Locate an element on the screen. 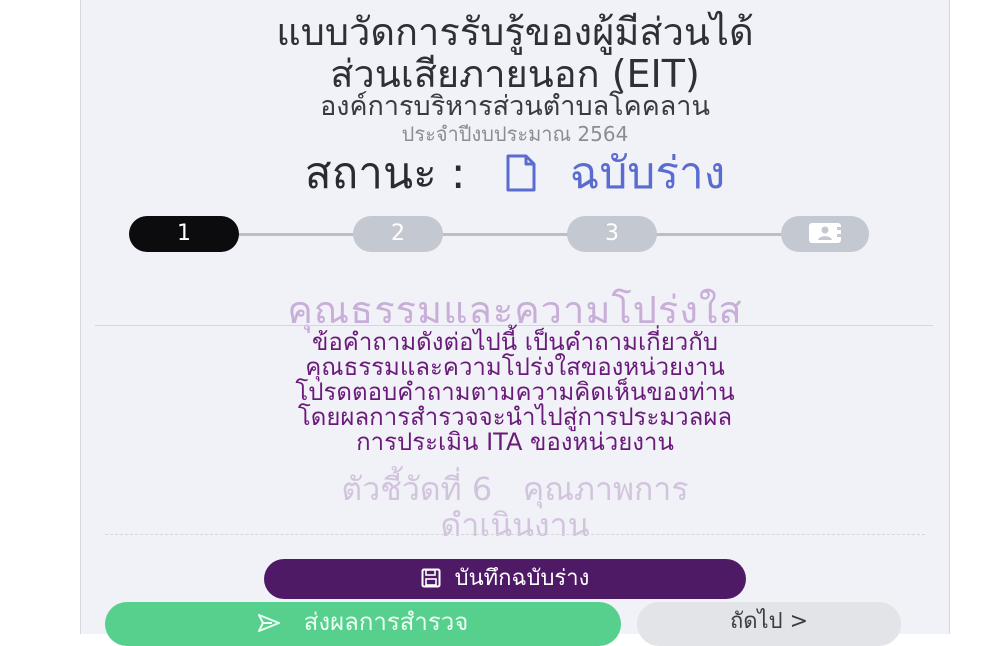  step-2: 2 is located at coordinates (398, 234).